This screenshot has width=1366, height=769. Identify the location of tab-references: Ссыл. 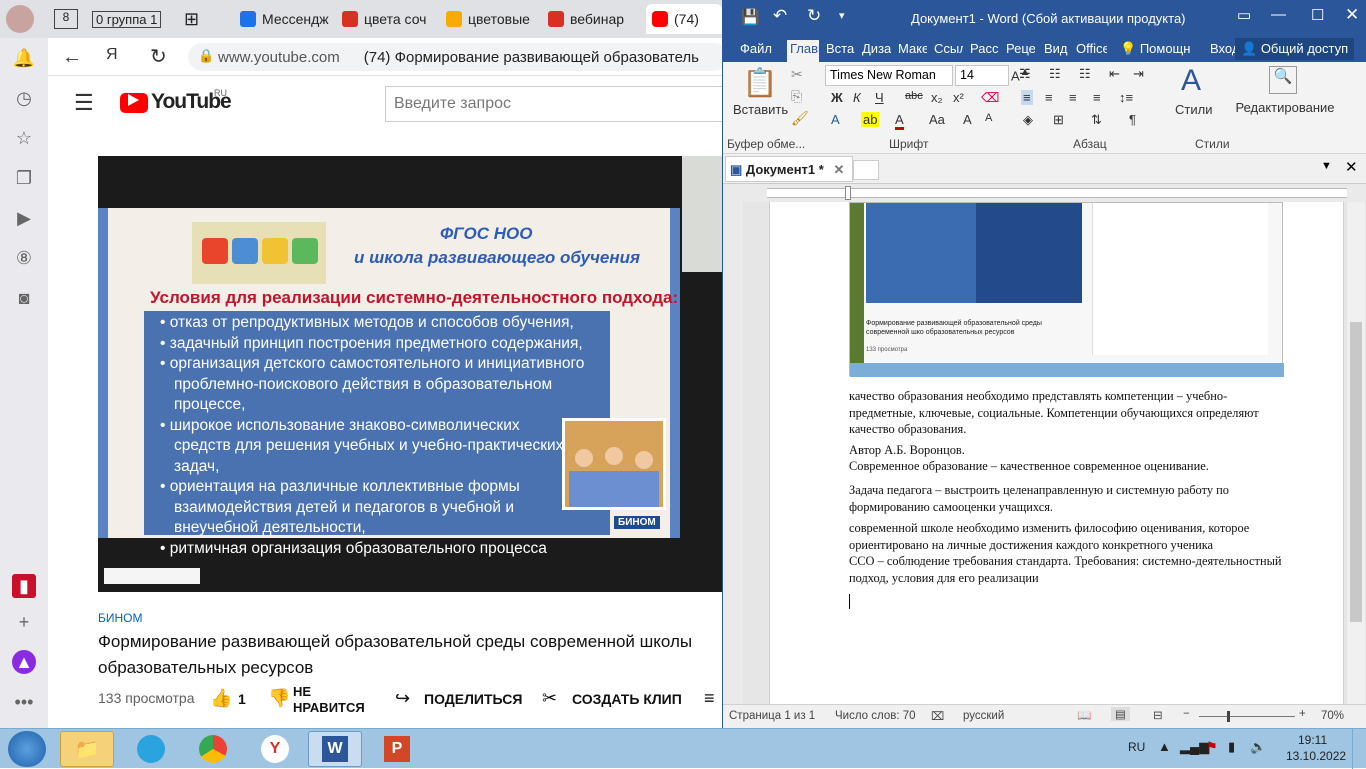
(947, 51).